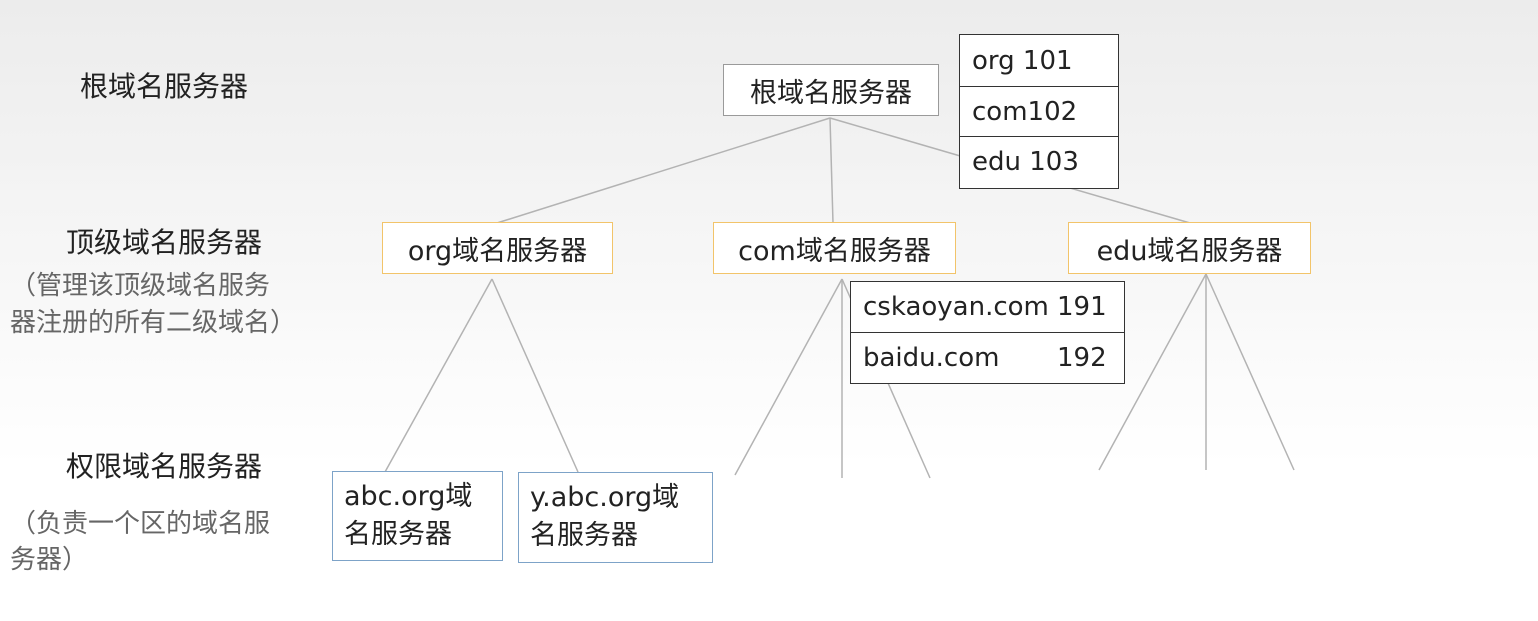 The height and width of the screenshot is (621, 1538). I want to click on y-abc-org-server-label-line1: y.abc.org域, so click(605, 497).